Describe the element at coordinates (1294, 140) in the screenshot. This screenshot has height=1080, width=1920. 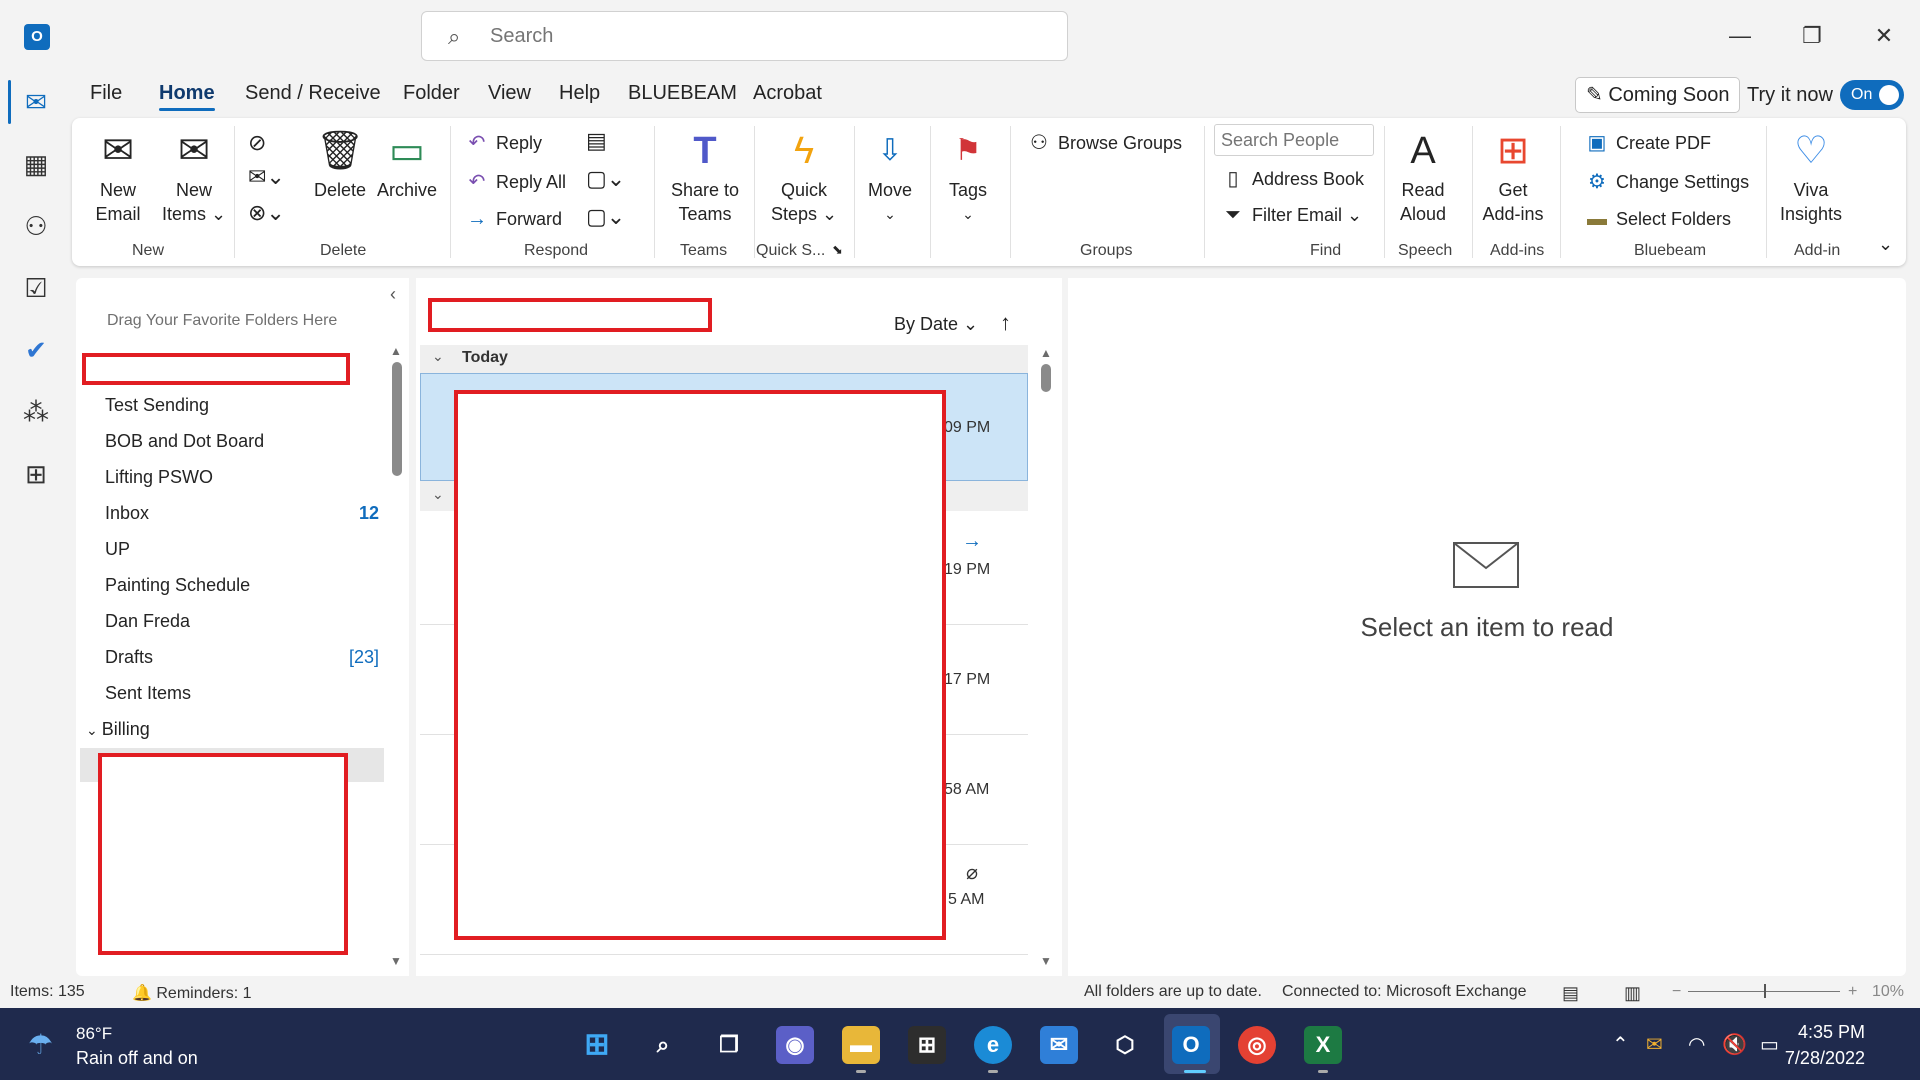
I see `search-people-input` at that location.